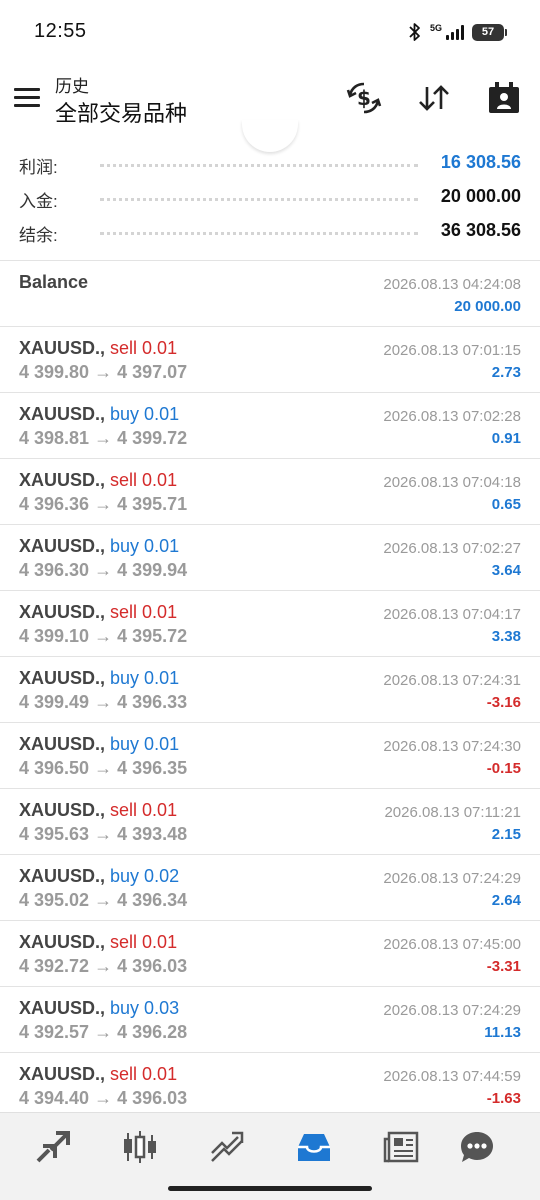 Image resolution: width=540 pixels, height=1200 pixels. I want to click on chart-icon, so click(140, 1147).